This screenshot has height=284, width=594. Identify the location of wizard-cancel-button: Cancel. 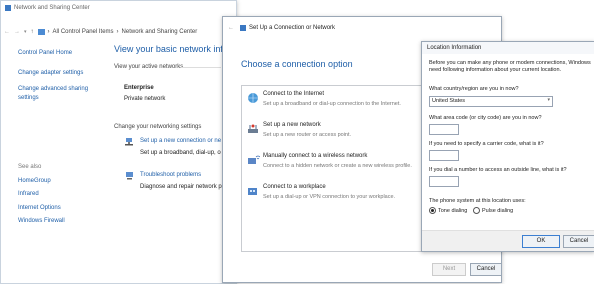
(485, 269).